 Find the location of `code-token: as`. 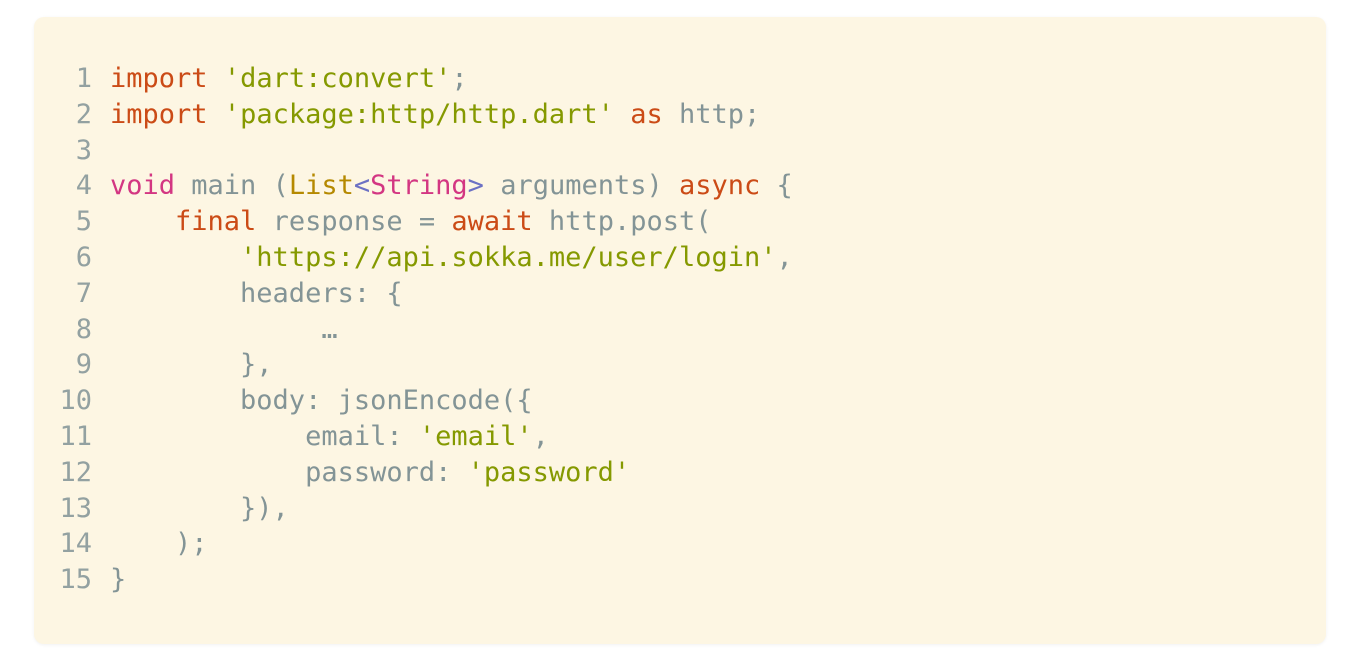

code-token: as is located at coordinates (646, 114).